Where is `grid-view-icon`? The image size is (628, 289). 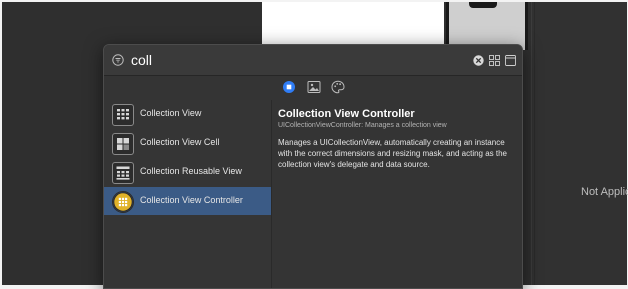
grid-view-icon is located at coordinates (494, 60).